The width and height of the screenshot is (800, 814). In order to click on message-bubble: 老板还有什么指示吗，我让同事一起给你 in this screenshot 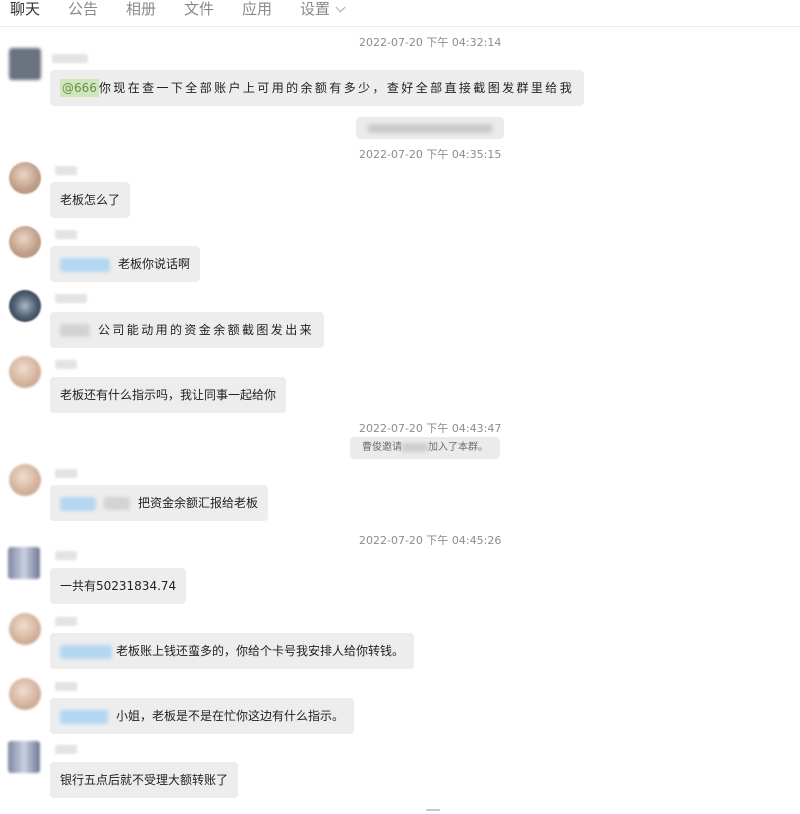, I will do `click(168, 395)`.